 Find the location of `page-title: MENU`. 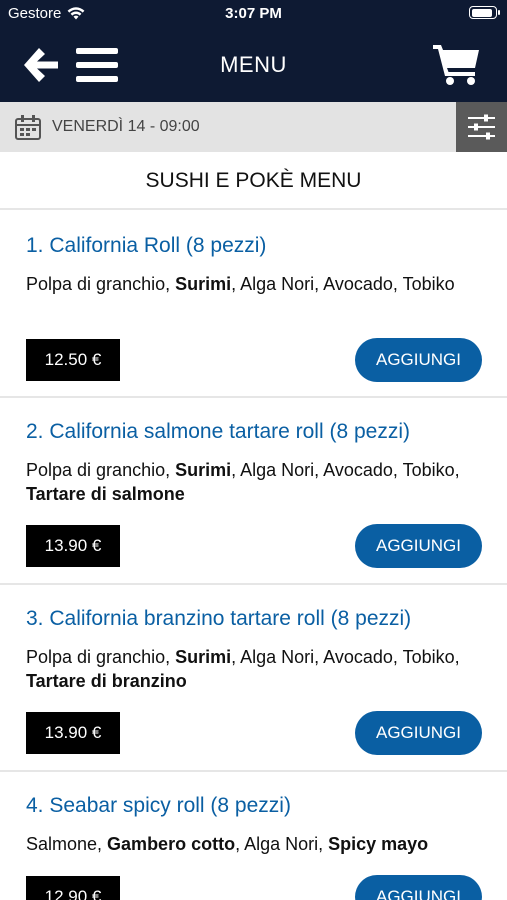

page-title: MENU is located at coordinates (253, 64).